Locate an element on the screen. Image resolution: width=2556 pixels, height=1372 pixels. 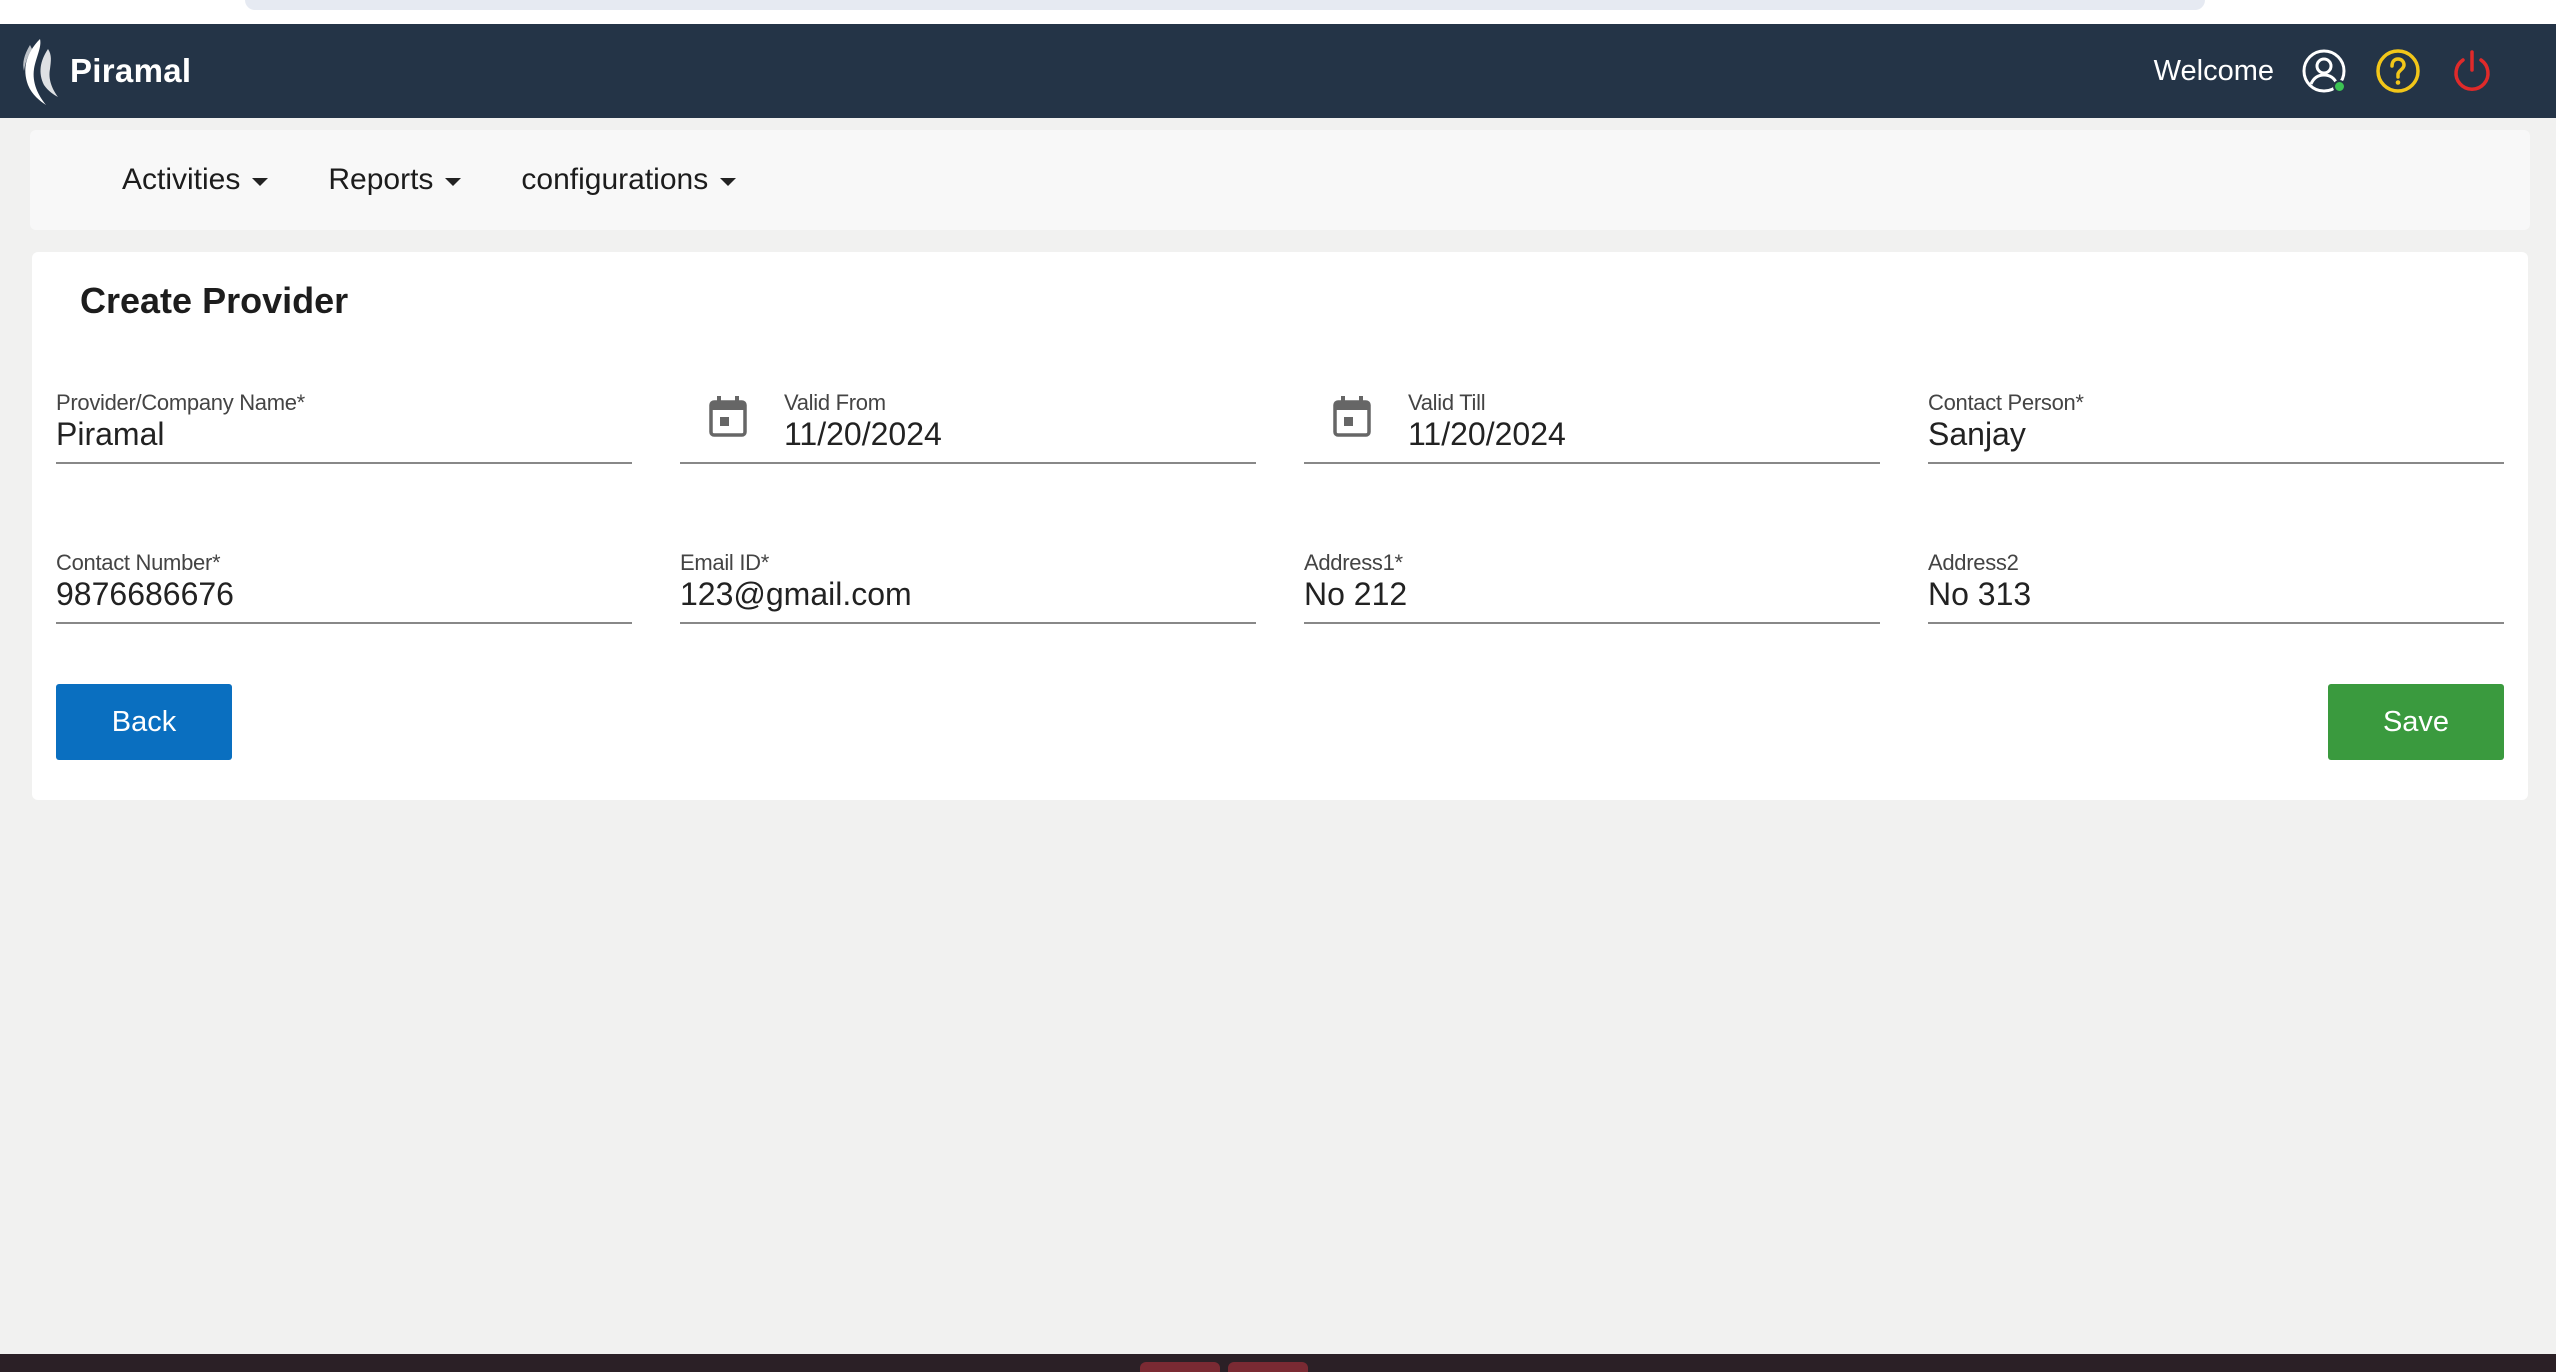
help-button is located at coordinates (2398, 71).